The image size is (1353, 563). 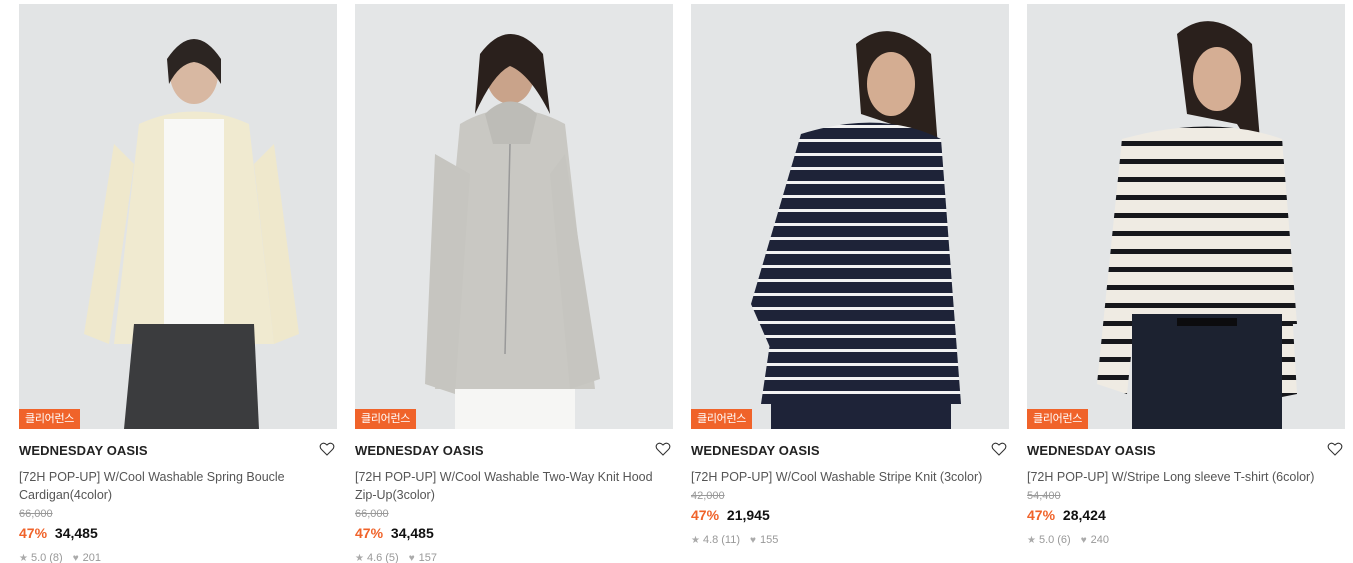 What do you see at coordinates (708, 496) in the screenshot?
I see `original-price: 42,000` at bounding box center [708, 496].